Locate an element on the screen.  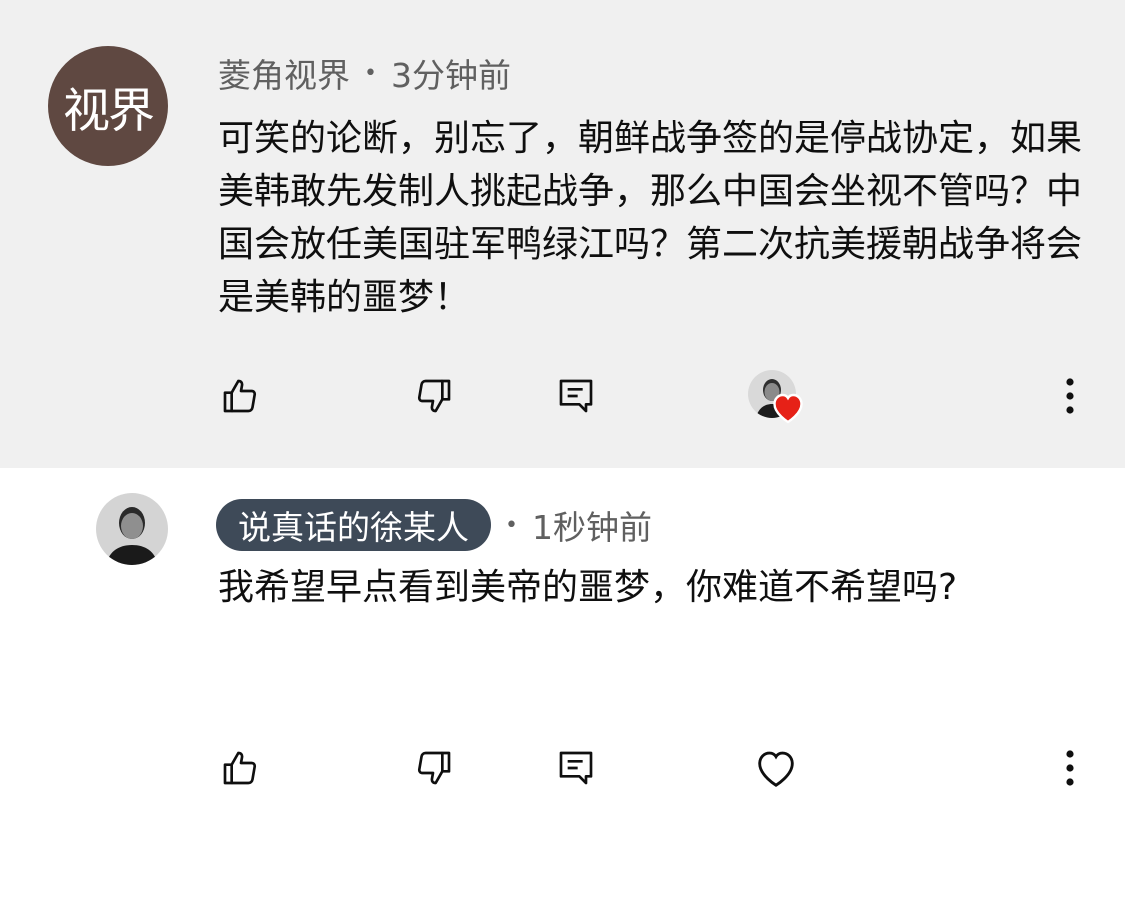
avatar is located at coordinates (132, 529).